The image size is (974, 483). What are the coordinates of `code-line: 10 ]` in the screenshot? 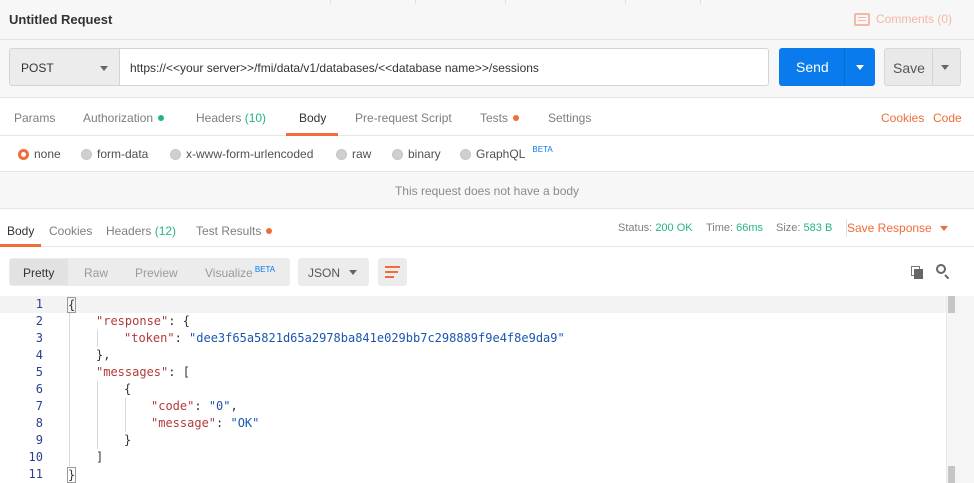 It's located at (473, 457).